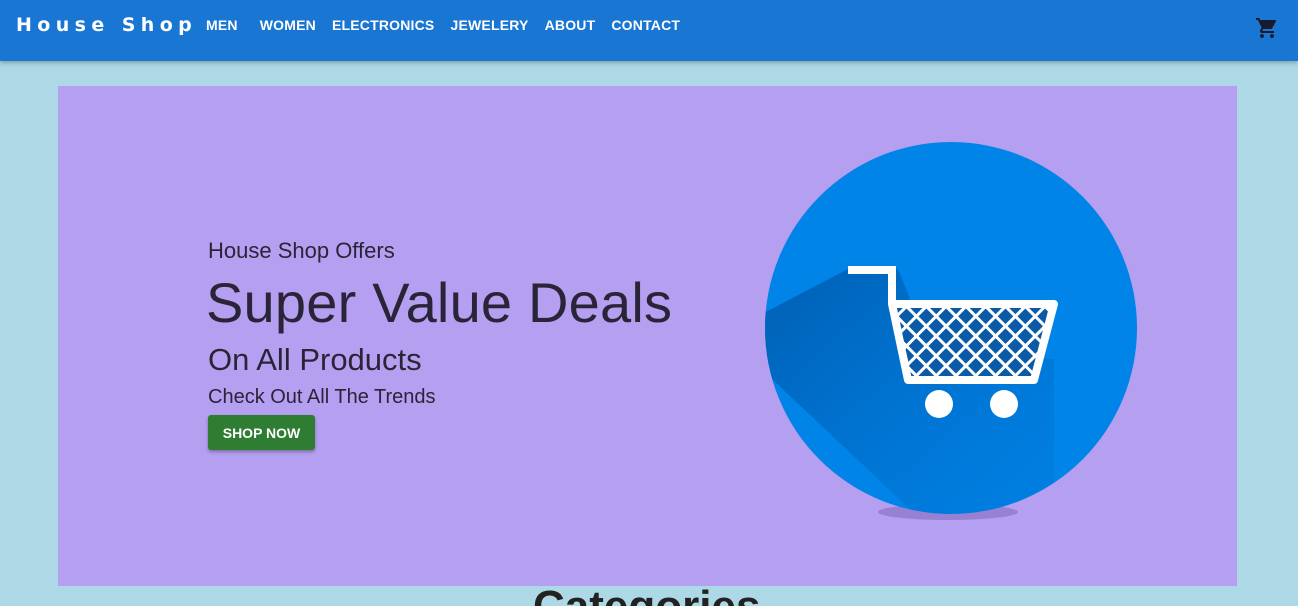 This screenshot has height=606, width=1298. What do you see at coordinates (645, 25) in the screenshot?
I see `nav-item-contact: CONTACT` at bounding box center [645, 25].